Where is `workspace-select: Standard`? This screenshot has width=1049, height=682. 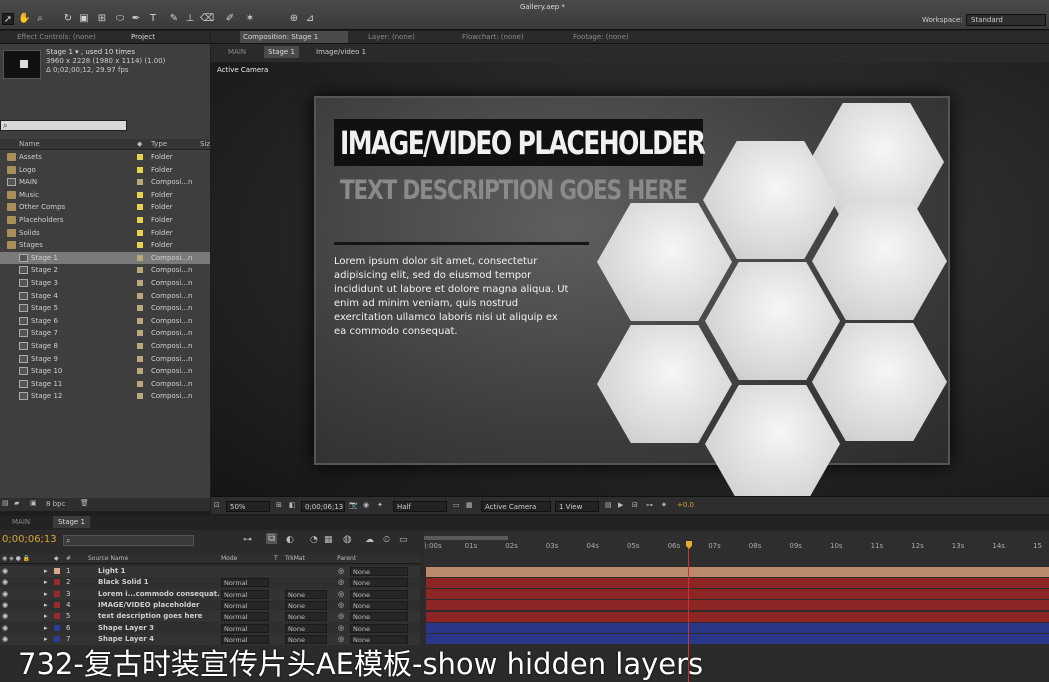 workspace-select: Standard is located at coordinates (1006, 20).